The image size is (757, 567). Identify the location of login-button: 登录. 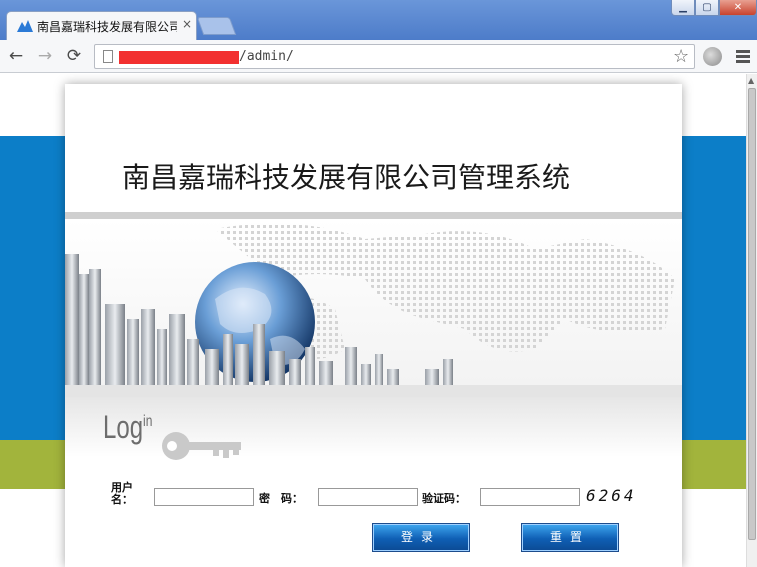
(421, 537).